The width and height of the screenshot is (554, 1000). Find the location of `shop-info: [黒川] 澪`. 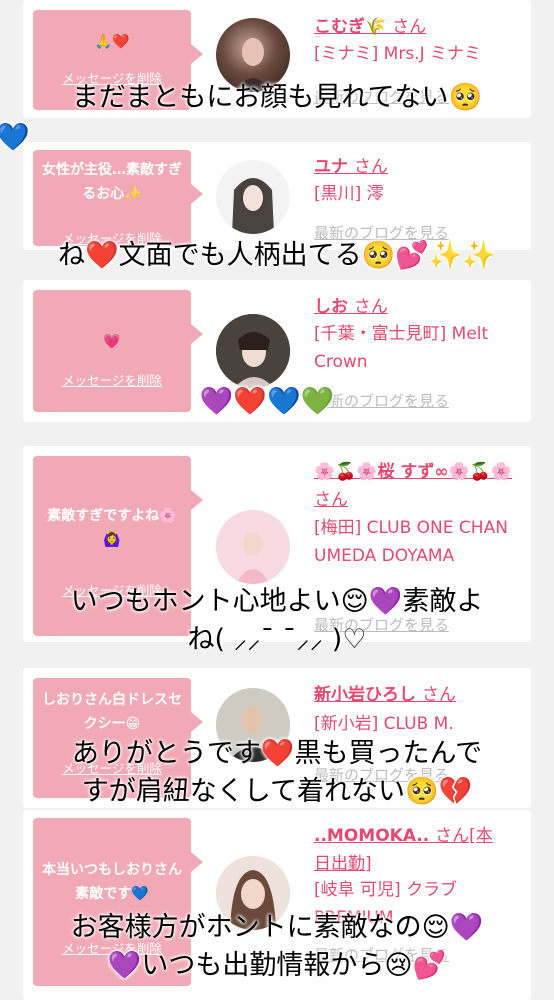

shop-info: [黒川] 澪 is located at coordinates (349, 194).